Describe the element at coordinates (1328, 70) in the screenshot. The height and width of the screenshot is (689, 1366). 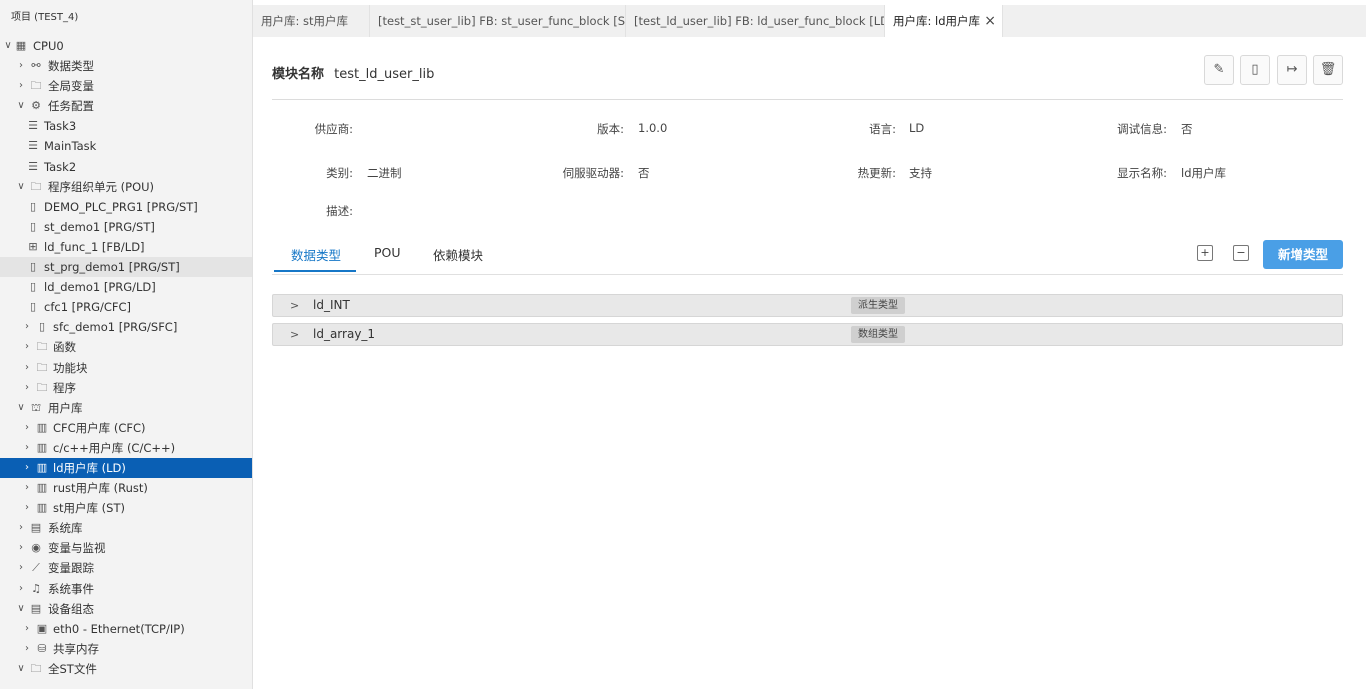
I see `delete-button: 🗑` at that location.